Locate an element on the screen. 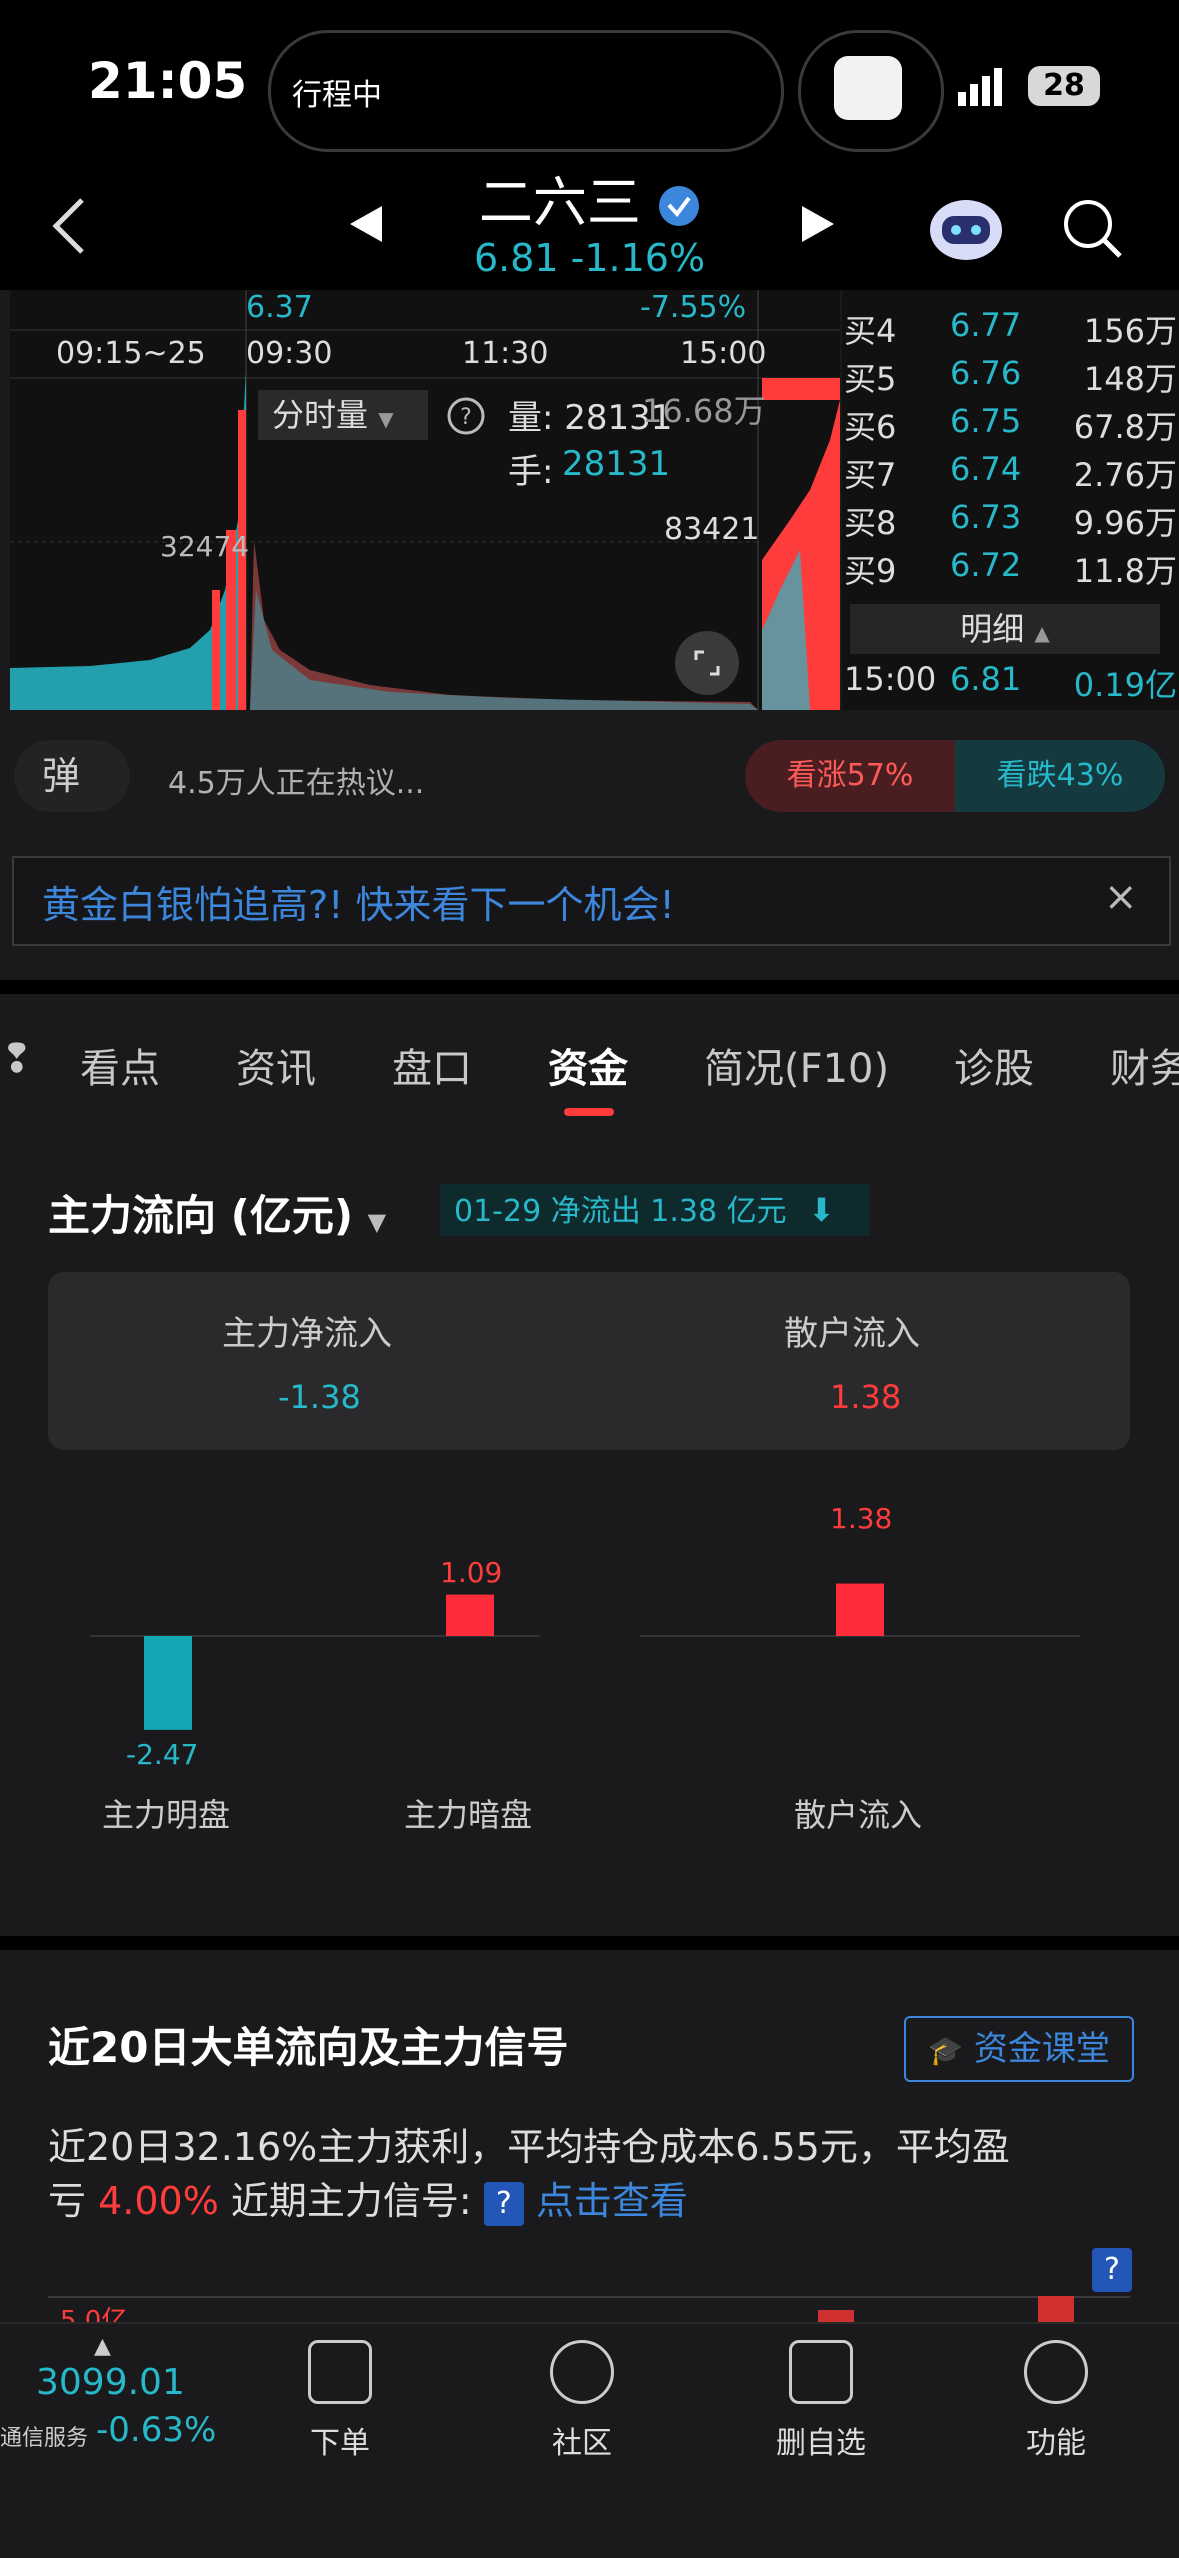  nav-community: 社区 is located at coordinates (582, 2401).